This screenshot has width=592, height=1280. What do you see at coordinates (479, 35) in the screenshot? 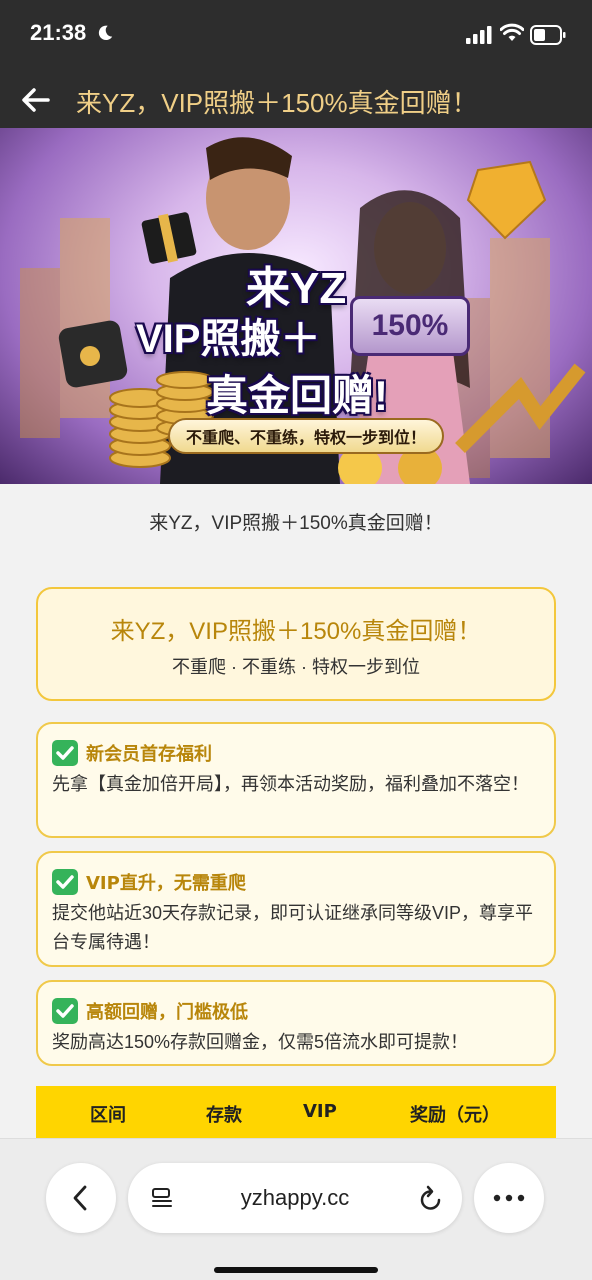
I see `cellular-signal-icon` at bounding box center [479, 35].